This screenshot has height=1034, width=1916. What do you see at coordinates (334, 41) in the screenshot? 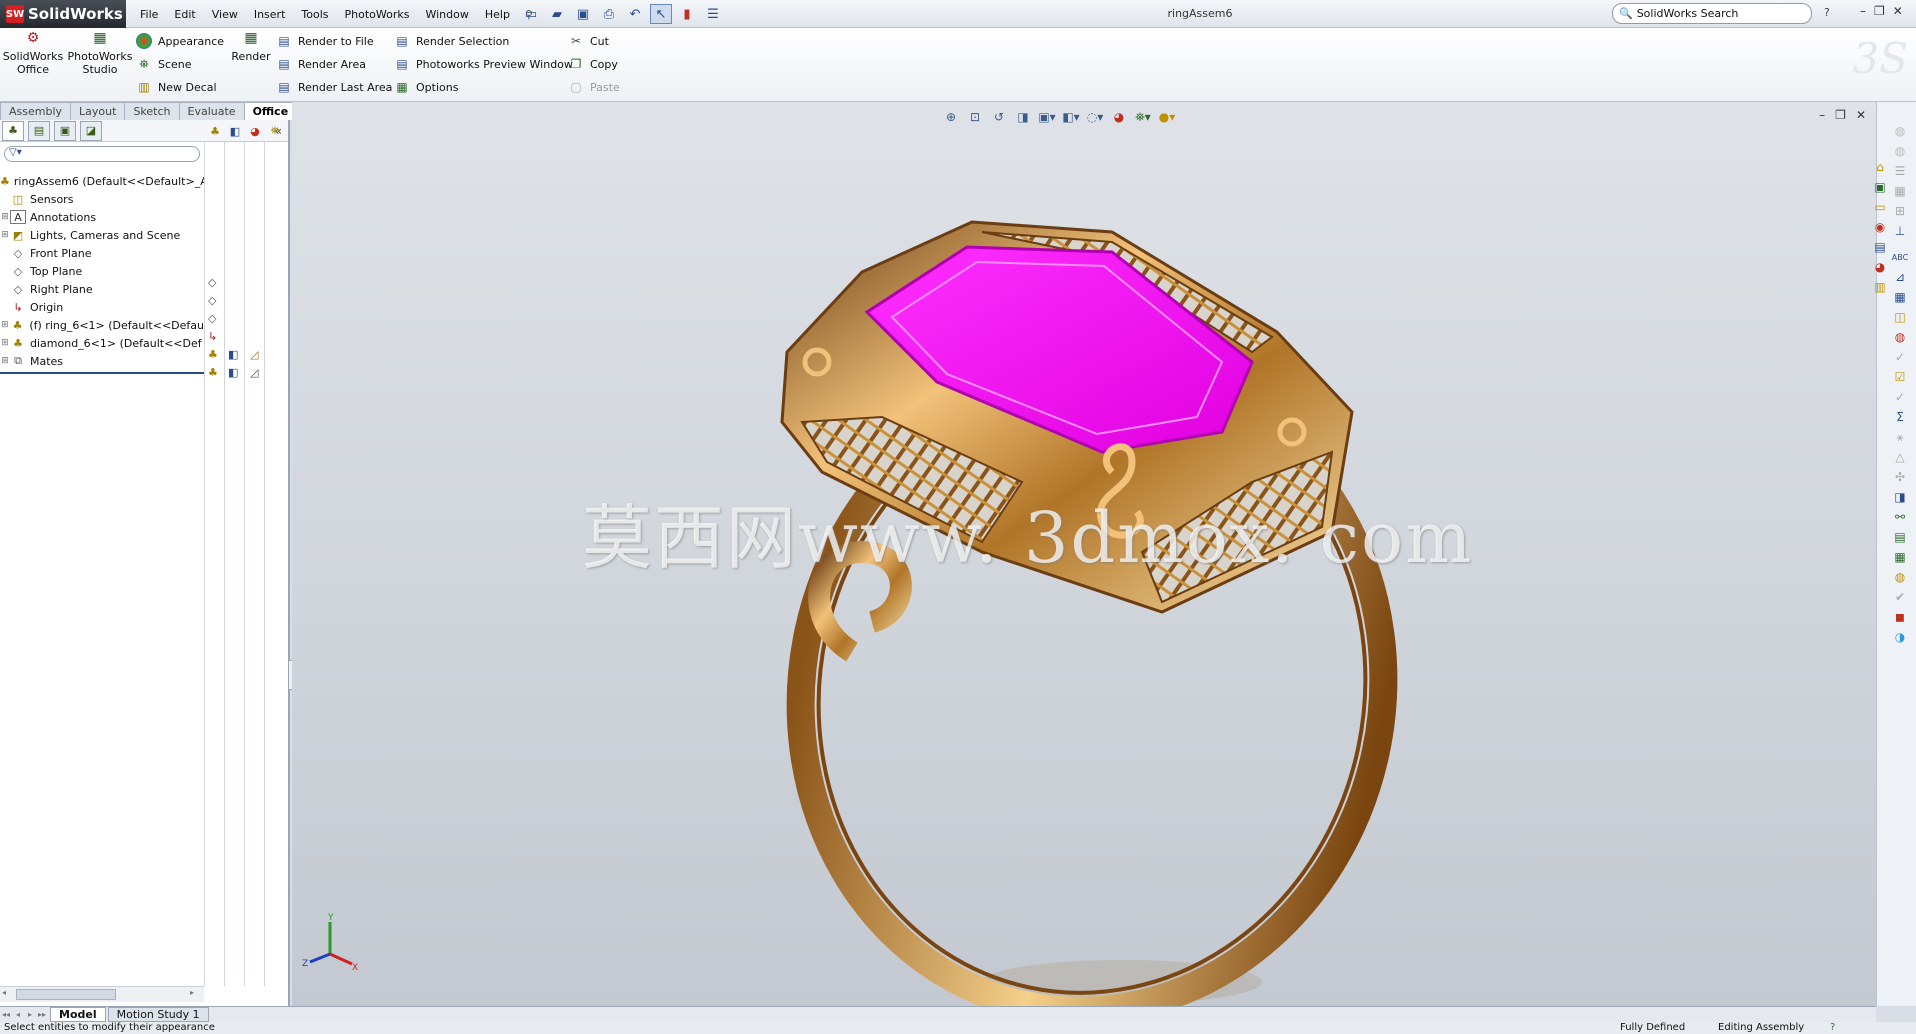
I see `render-to-file-button: ▤ Render to File` at bounding box center [334, 41].